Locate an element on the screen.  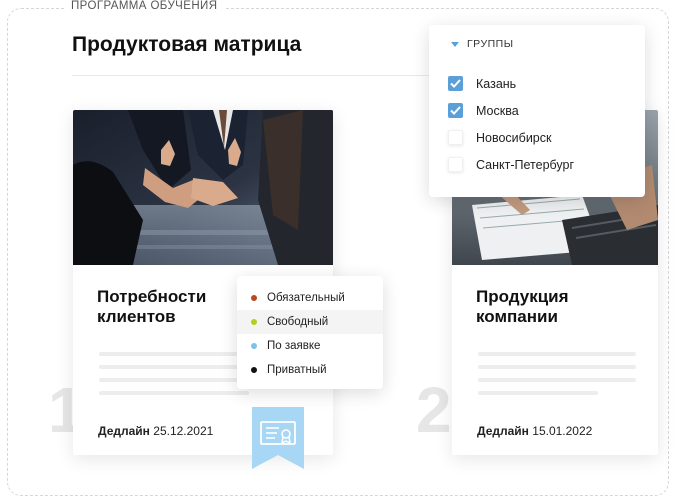
group-option-label: Москва is located at coordinates (497, 110).